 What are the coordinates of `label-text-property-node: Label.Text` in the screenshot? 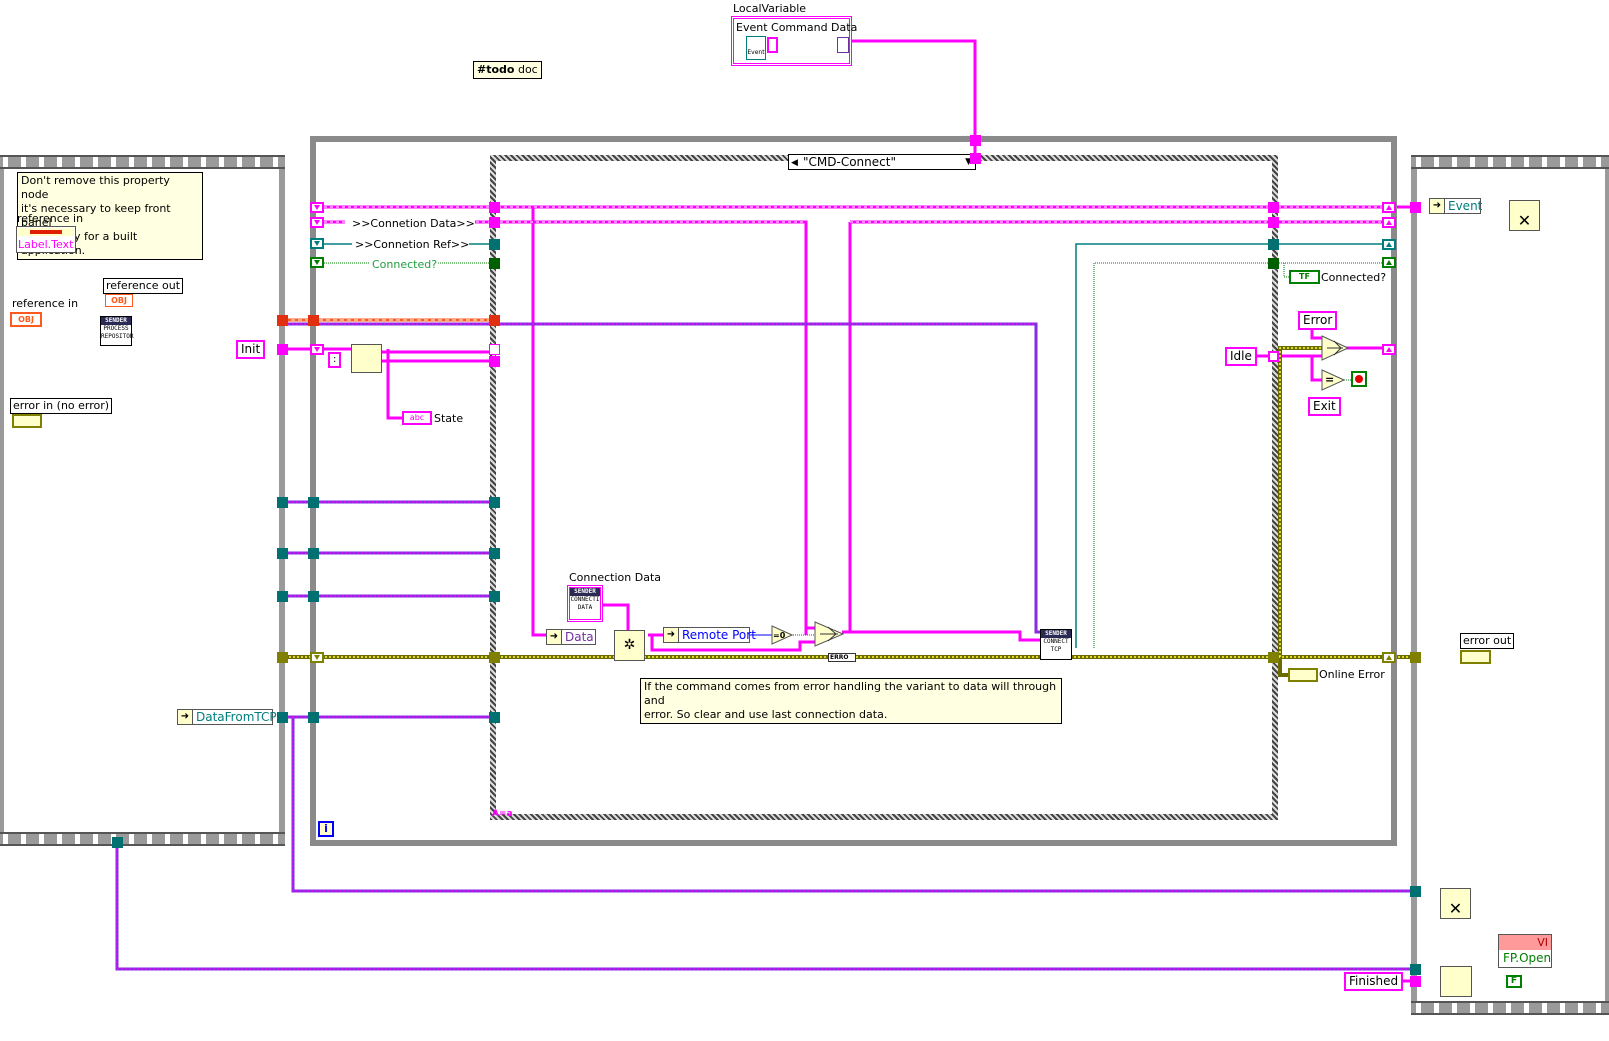 It's located at (46, 239).